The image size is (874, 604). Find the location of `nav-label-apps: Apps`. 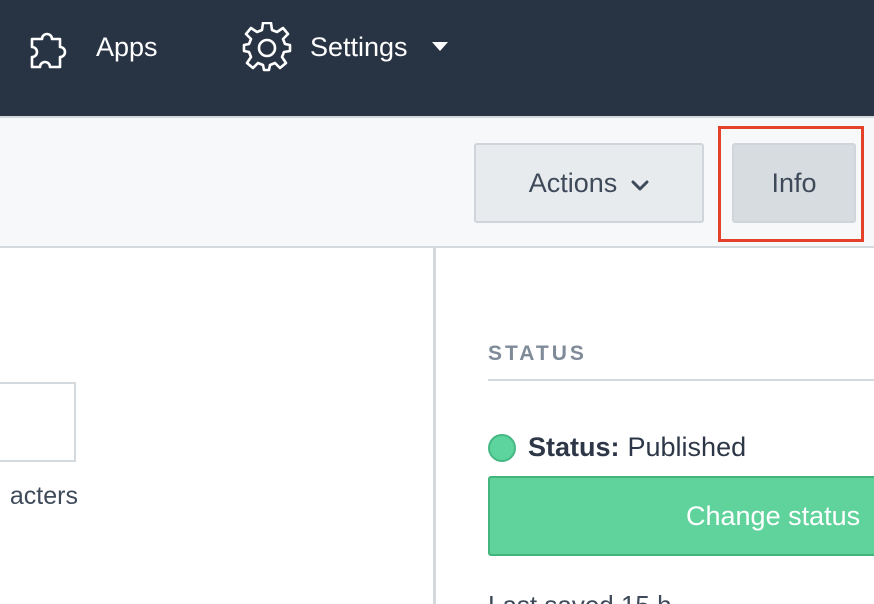

nav-label-apps: Apps is located at coordinates (127, 46).